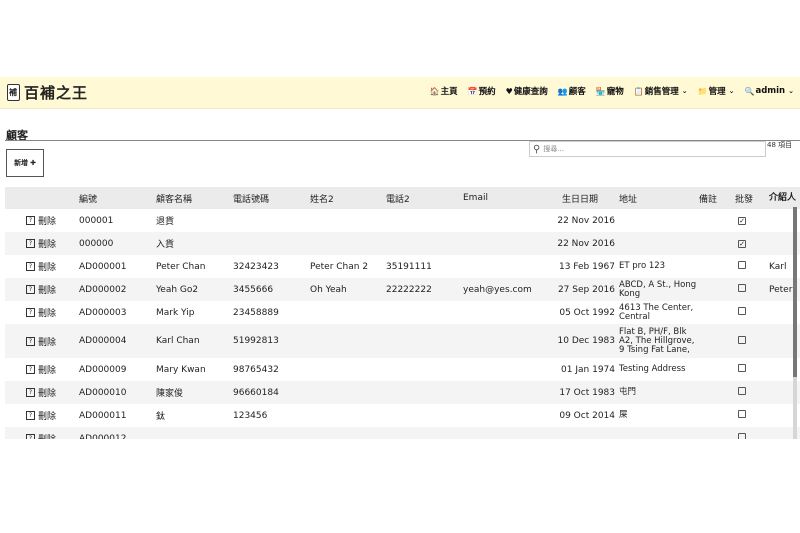 The width and height of the screenshot is (800, 533). I want to click on cell-id: AD000012, so click(103, 436).